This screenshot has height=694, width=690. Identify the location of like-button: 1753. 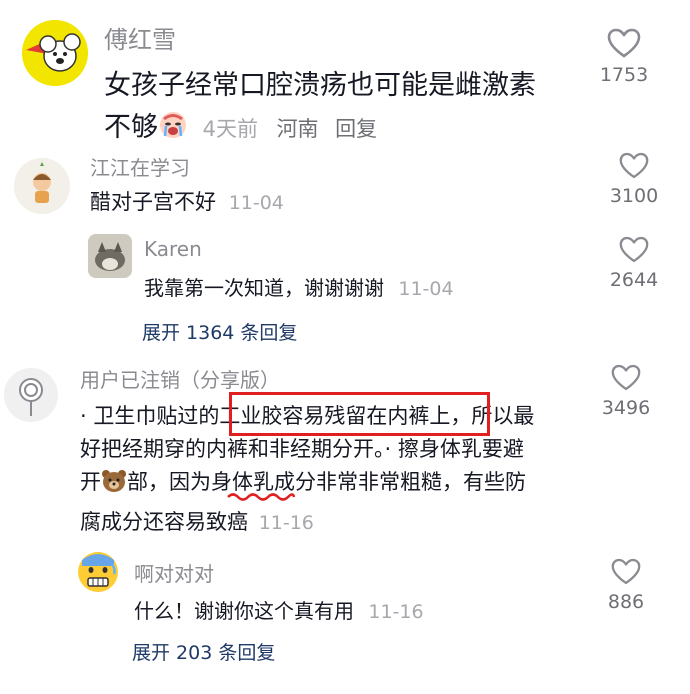
(624, 57).